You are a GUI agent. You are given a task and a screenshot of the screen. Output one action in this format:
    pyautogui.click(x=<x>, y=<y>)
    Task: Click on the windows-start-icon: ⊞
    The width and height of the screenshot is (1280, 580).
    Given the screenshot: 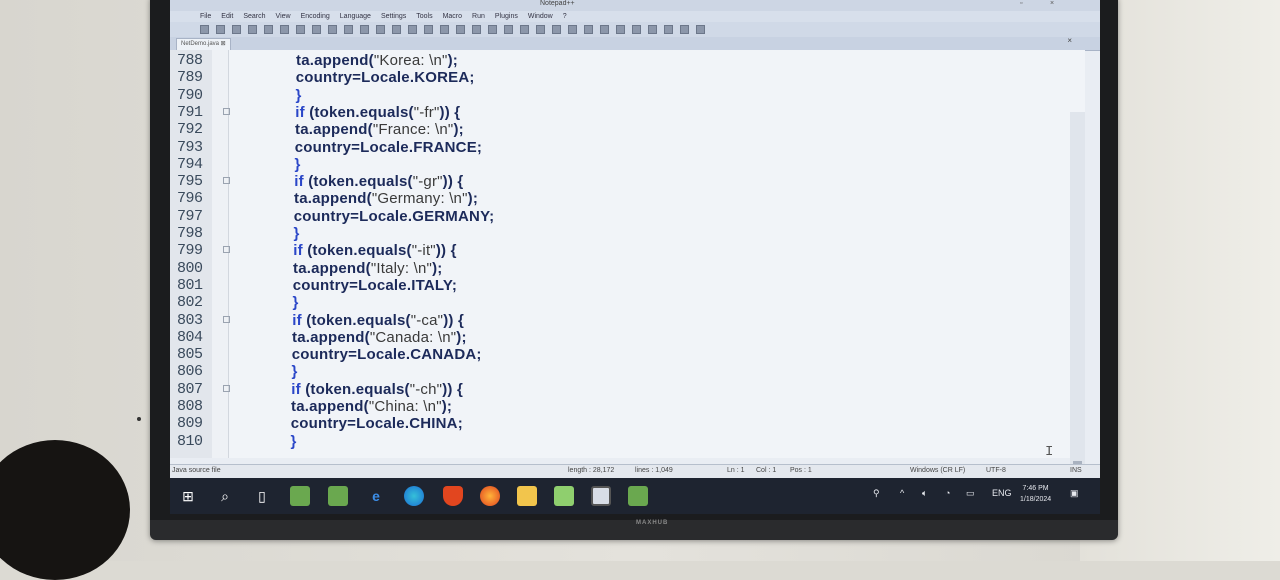 What is the action you would take?
    pyautogui.click(x=188, y=496)
    